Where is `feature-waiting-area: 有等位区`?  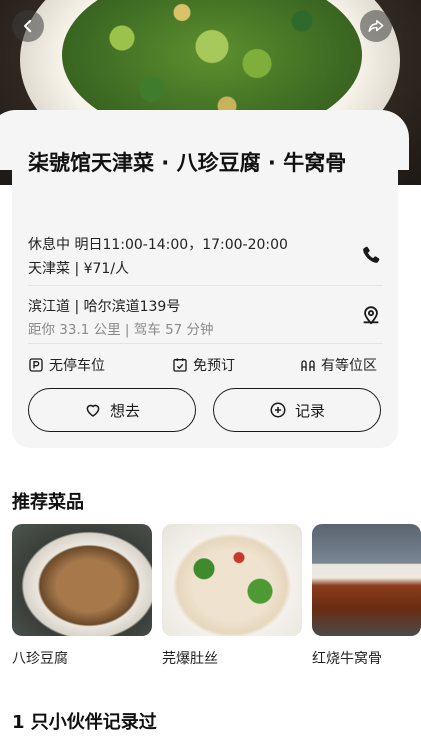 feature-waiting-area: 有等位区 is located at coordinates (338, 365).